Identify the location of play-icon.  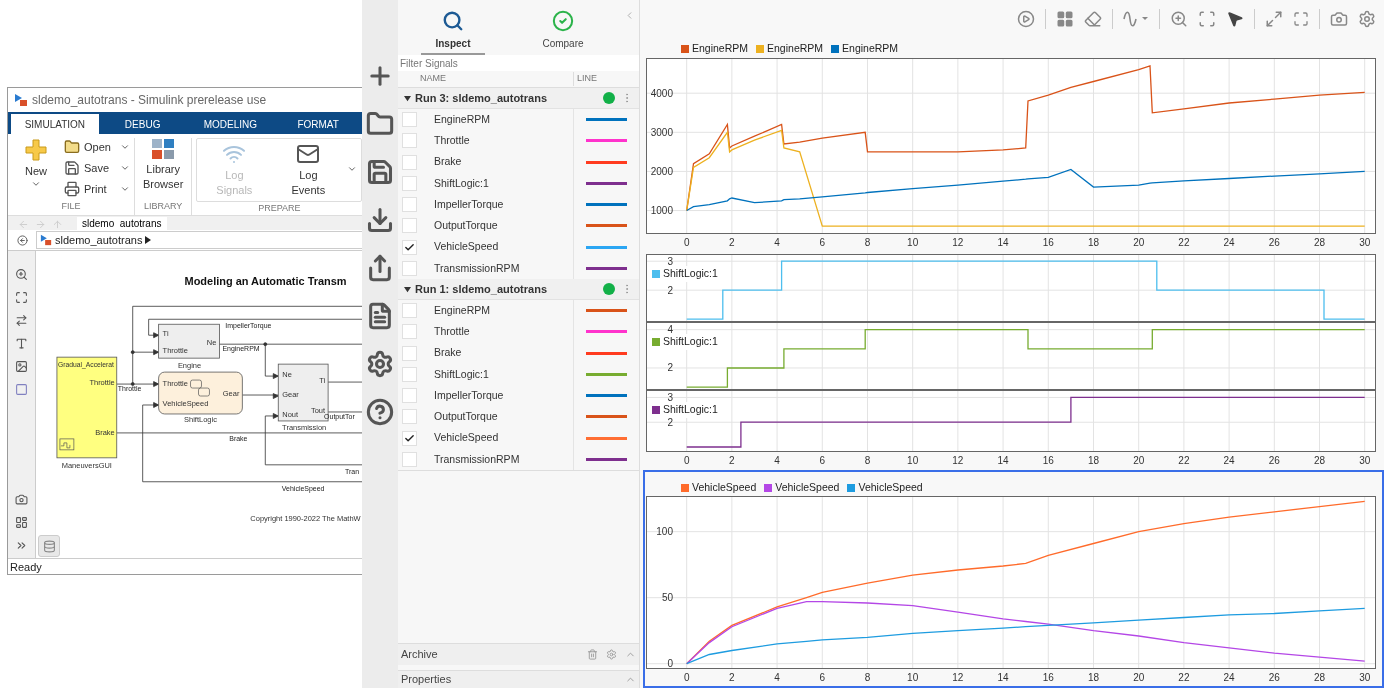
(1026, 19).